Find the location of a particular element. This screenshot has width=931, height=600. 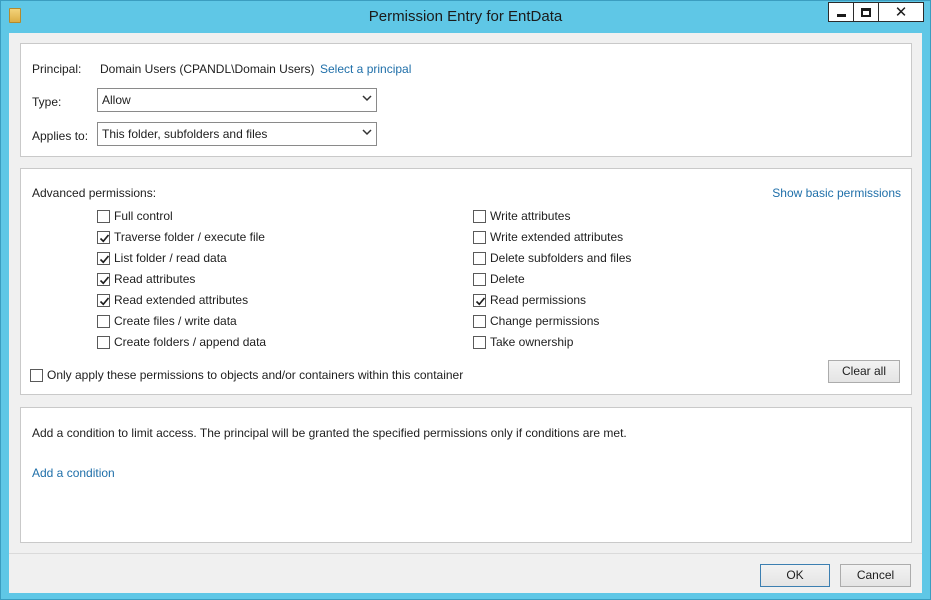

permission-label: Delete is located at coordinates (507, 279).